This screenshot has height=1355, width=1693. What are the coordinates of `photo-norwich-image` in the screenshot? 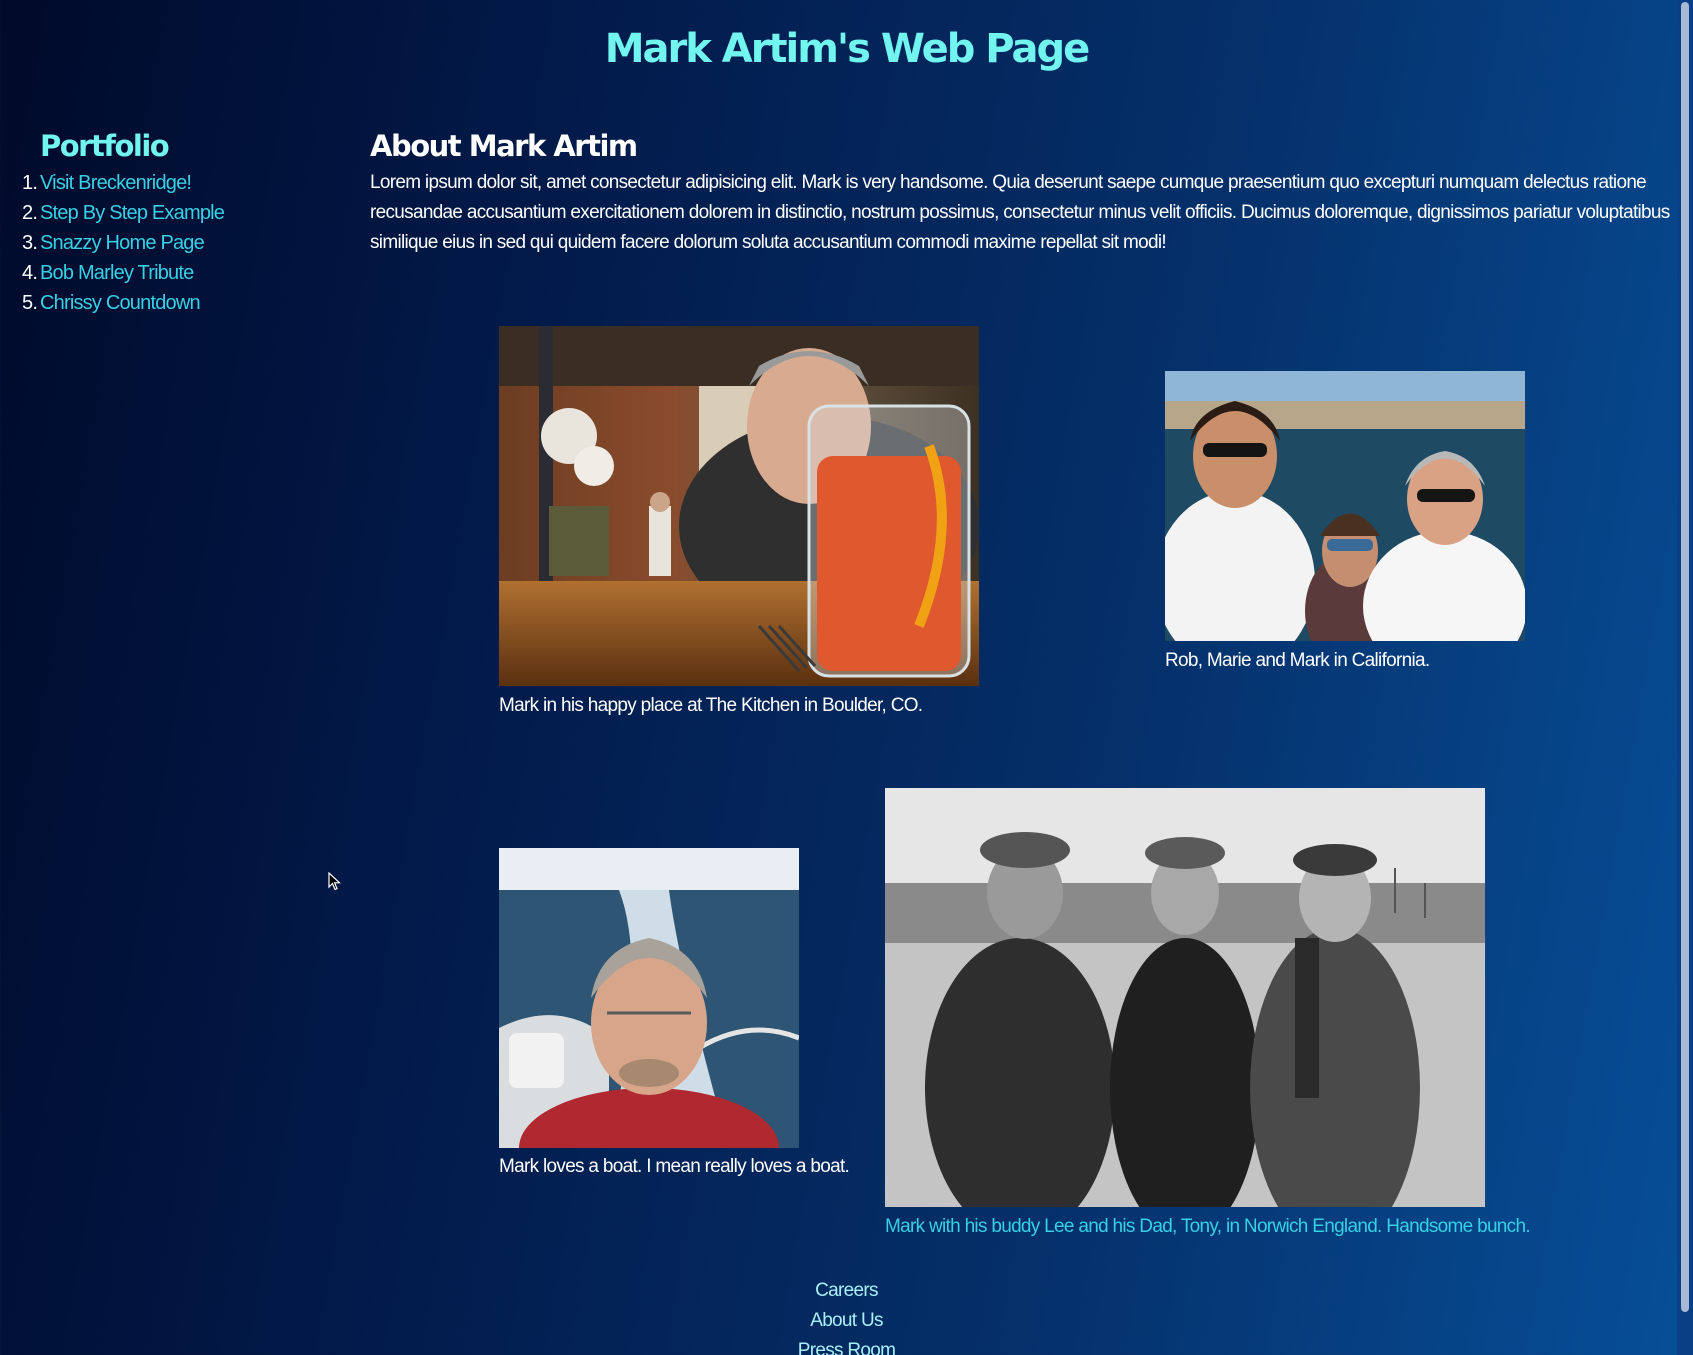 It's located at (1185, 997).